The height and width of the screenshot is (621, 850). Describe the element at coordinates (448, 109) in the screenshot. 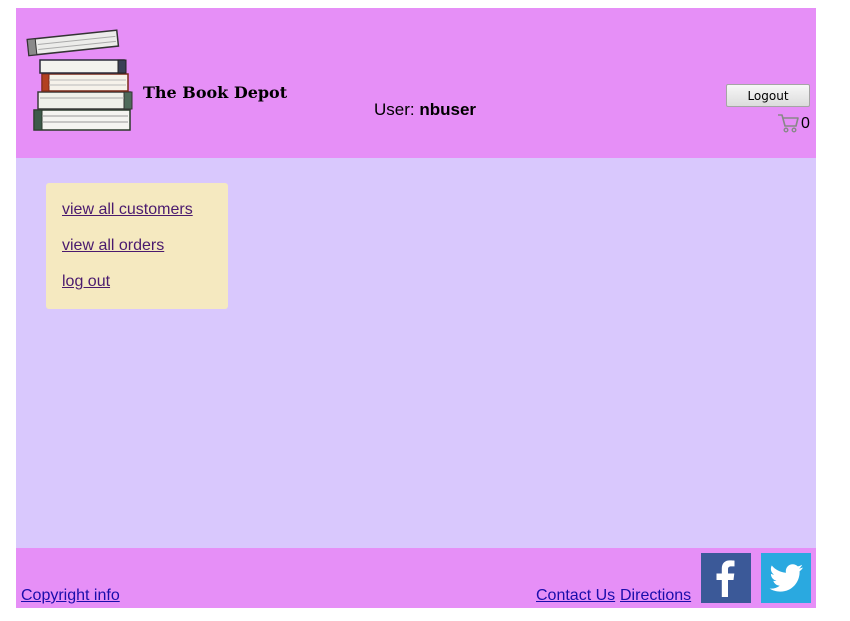

I see `username: nbuser` at that location.